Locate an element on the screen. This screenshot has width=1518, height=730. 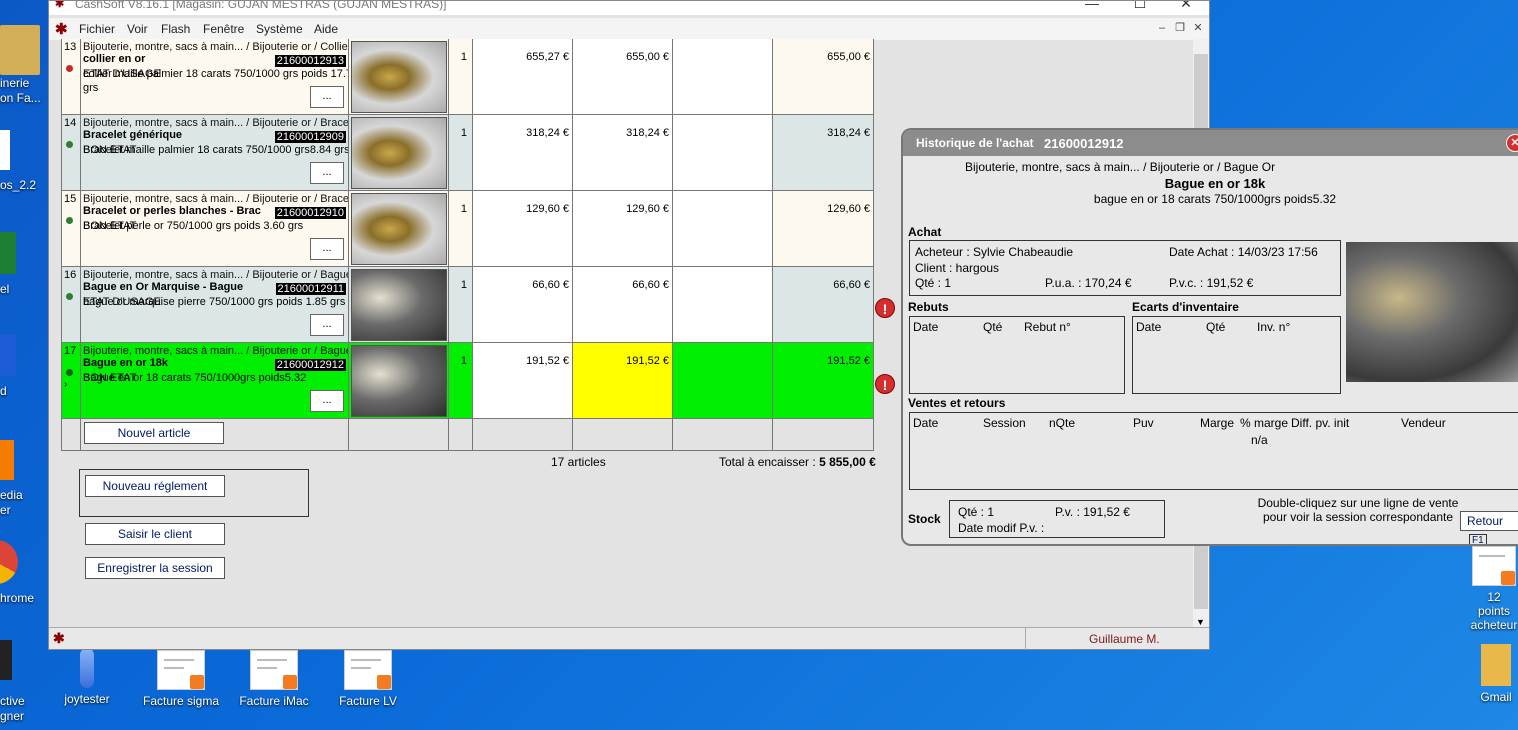
price-cell: 318,24 € is located at coordinates (523, 152).